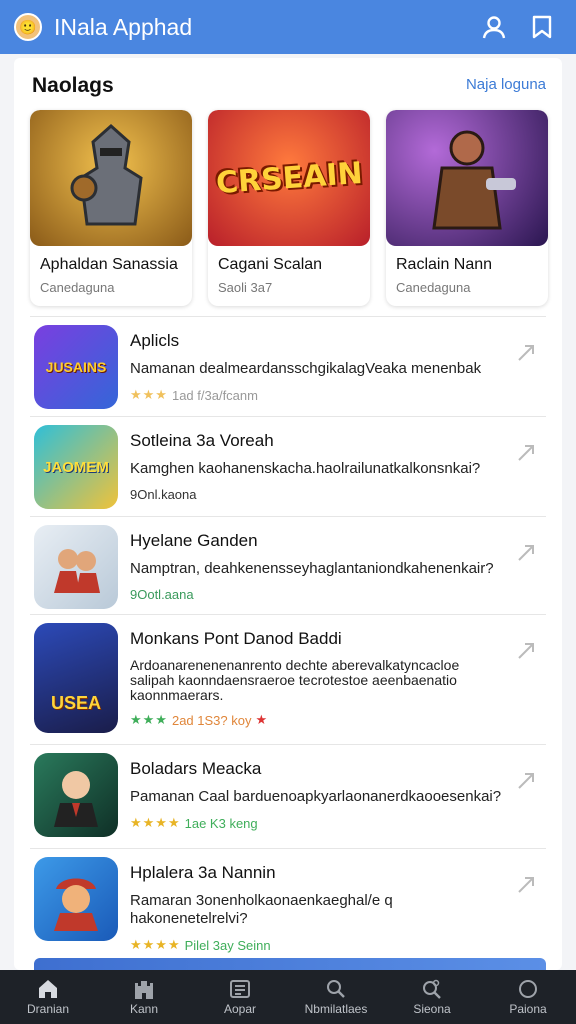 Image resolution: width=576 pixels, height=1024 pixels. I want to click on app-title: Boladars Meacka, so click(196, 768).